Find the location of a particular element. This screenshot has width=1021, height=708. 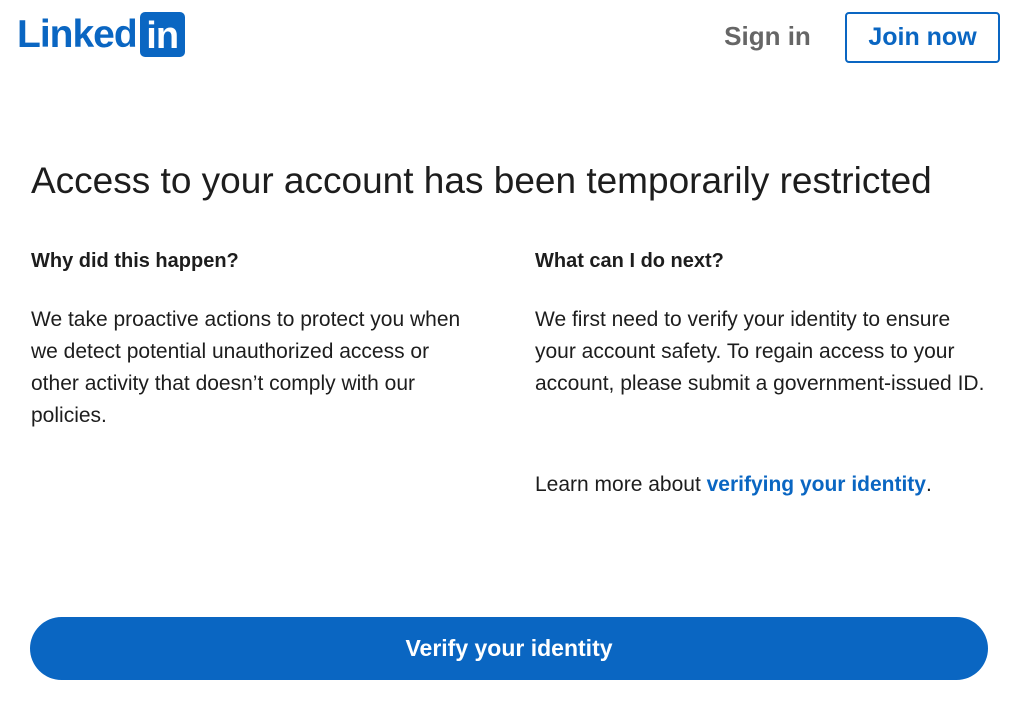

learn-more-suffix: . is located at coordinates (928, 484).